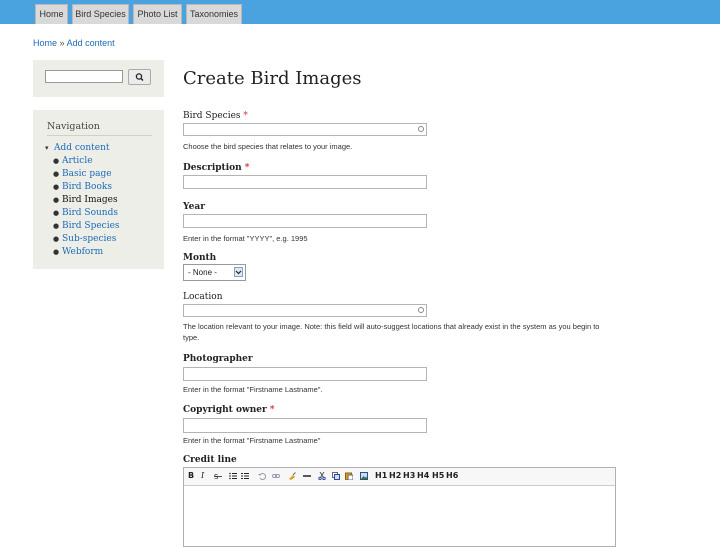 This screenshot has height=547, width=720. What do you see at coordinates (84, 76) in the screenshot?
I see `search-input` at bounding box center [84, 76].